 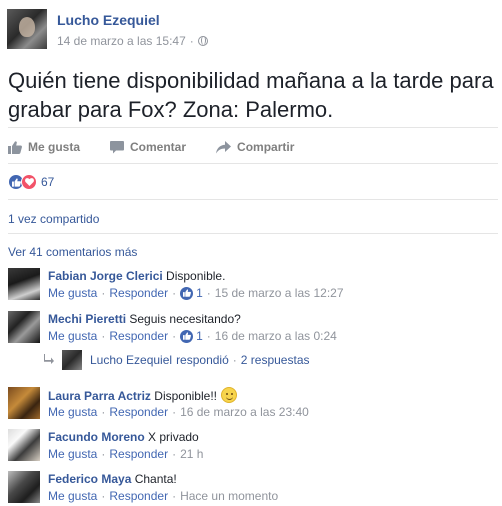 What do you see at coordinates (228, 395) in the screenshot?
I see `smiley-emoji-icon` at bounding box center [228, 395].